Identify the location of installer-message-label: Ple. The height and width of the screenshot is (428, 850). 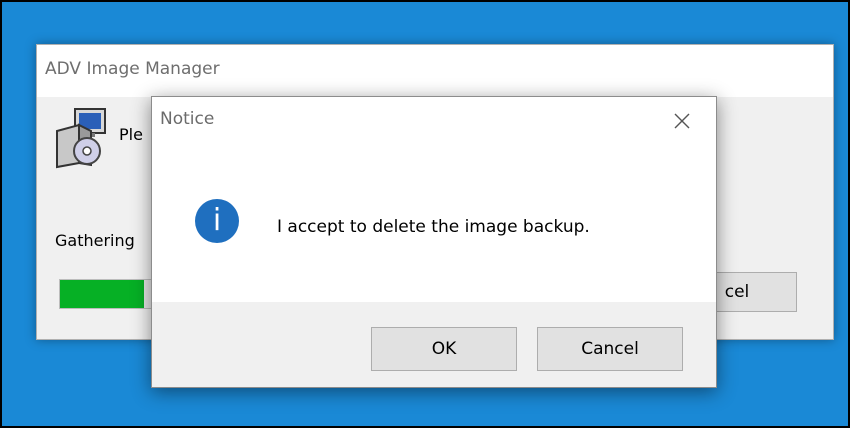
(131, 134).